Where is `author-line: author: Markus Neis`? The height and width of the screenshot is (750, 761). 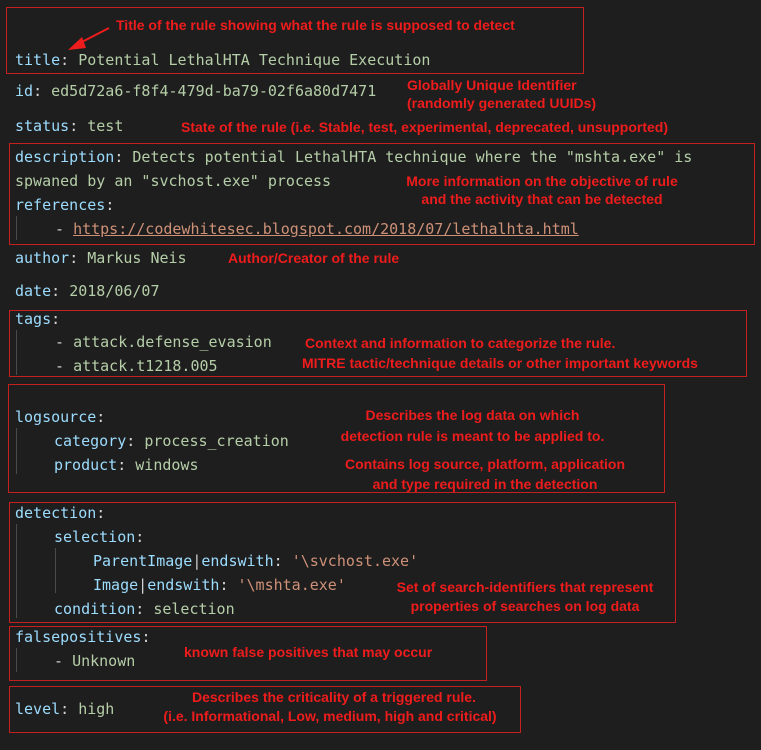 author-line: author: Markus Neis is located at coordinates (101, 258).